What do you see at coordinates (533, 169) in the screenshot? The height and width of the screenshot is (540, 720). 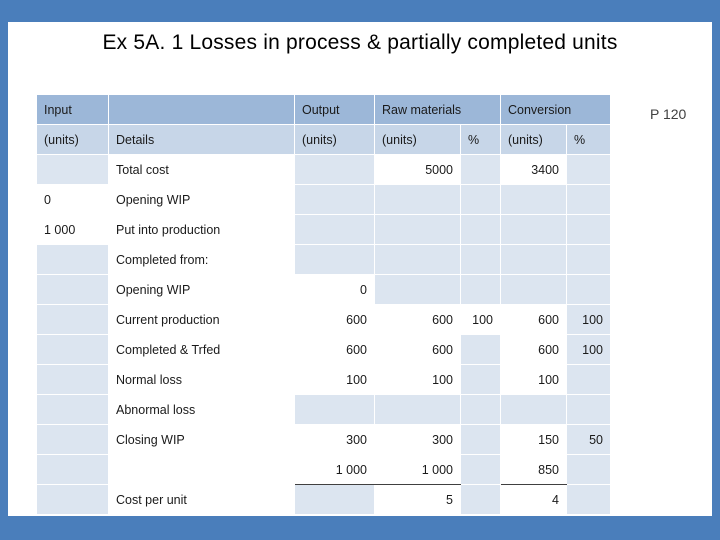 I see `cell-conv: 3400` at bounding box center [533, 169].